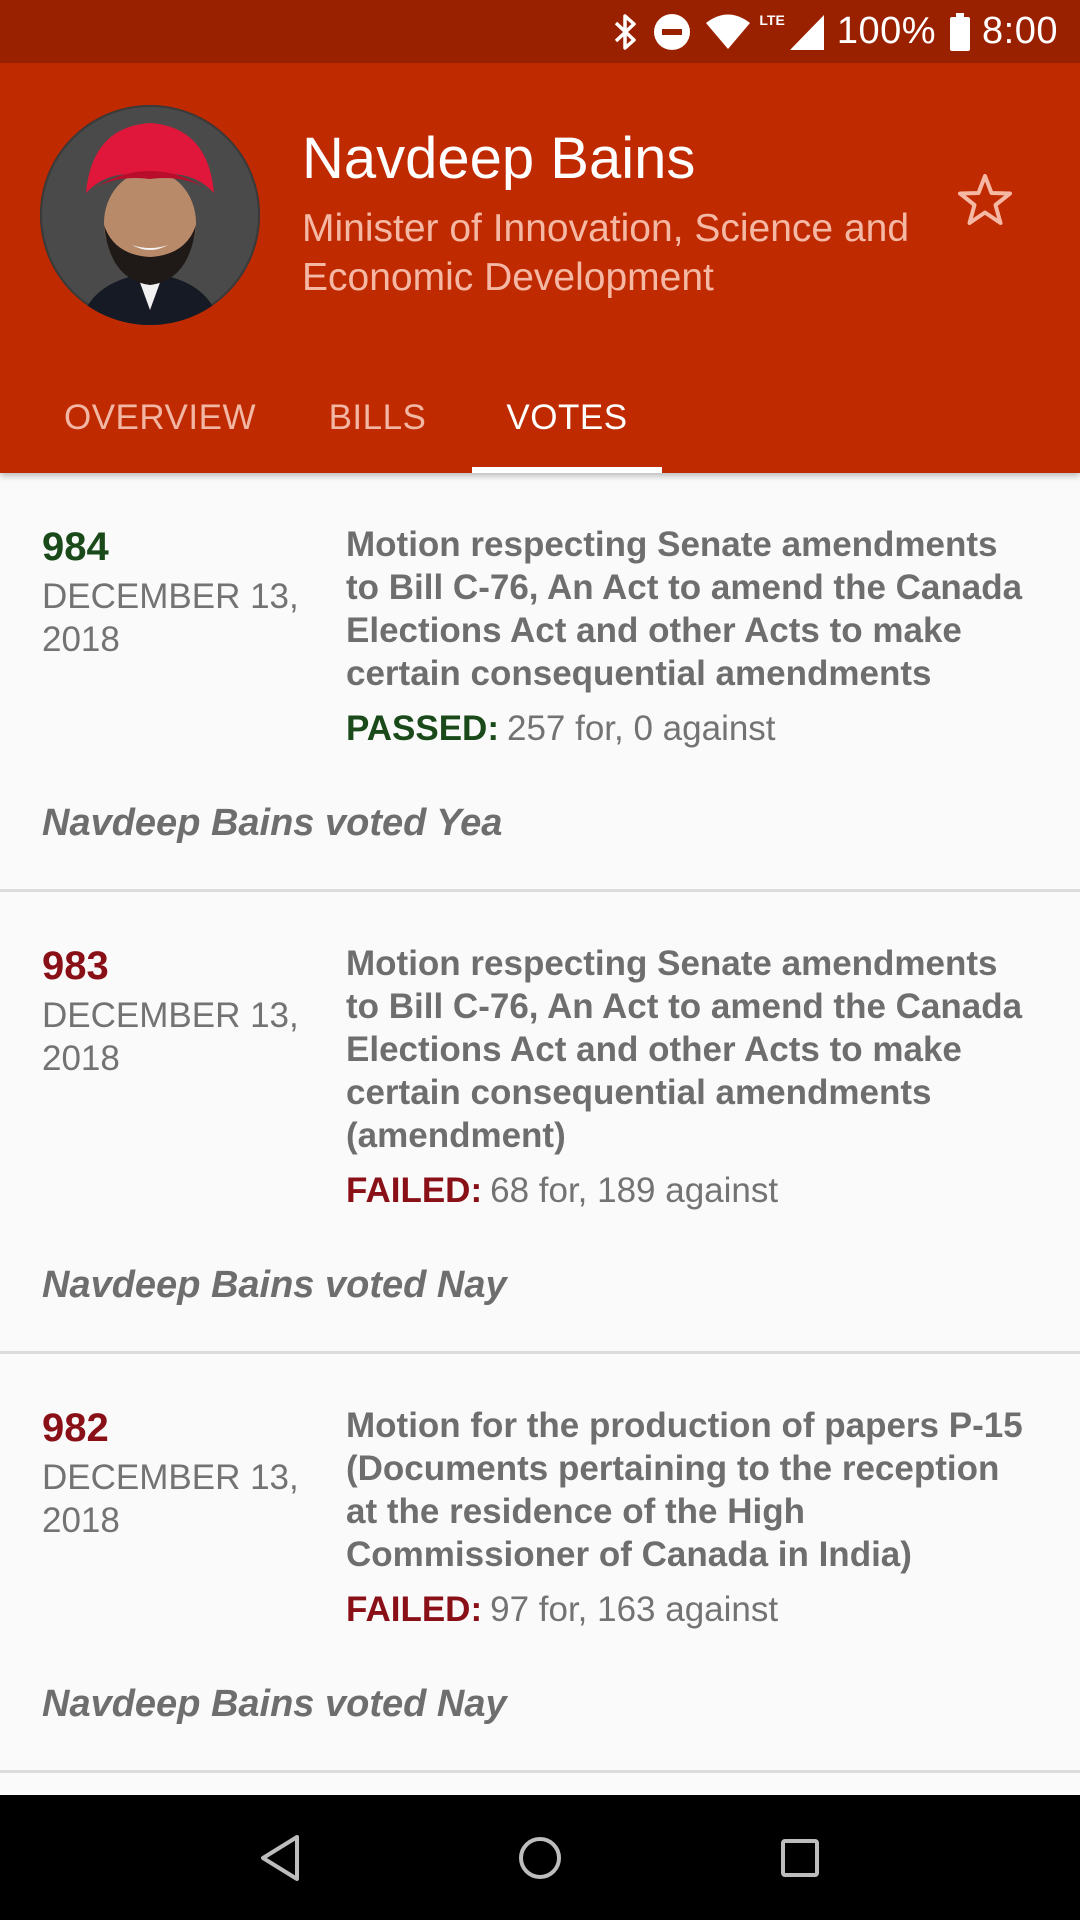  What do you see at coordinates (626, 32) in the screenshot?
I see `bluetooth-icon` at bounding box center [626, 32].